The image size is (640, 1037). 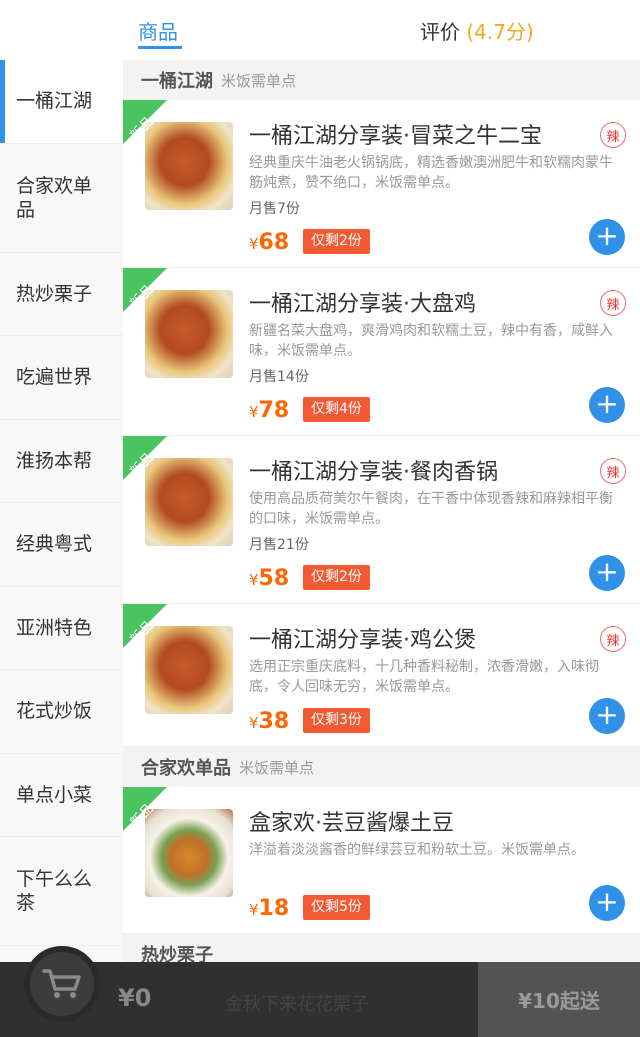 What do you see at coordinates (424, 677) in the screenshot?
I see `food-description: 选用正宗重庆底料，十几种香料秘制，浓香滑嫩，入味彻底，令人回味无穷，米饭需单点。` at bounding box center [424, 677].